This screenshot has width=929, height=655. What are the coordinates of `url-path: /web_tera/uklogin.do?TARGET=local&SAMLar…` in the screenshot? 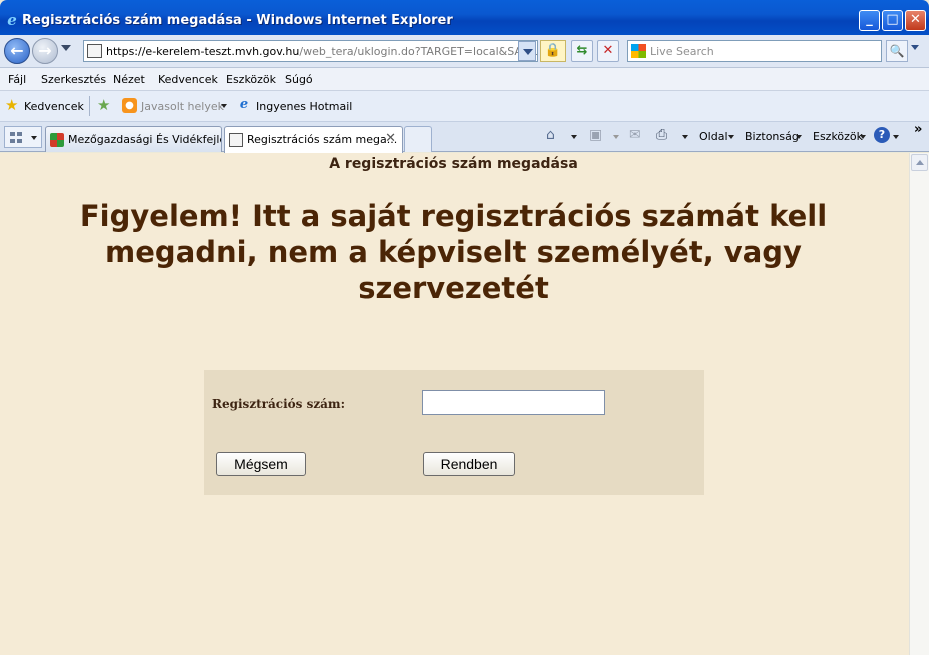 It's located at (418, 51).